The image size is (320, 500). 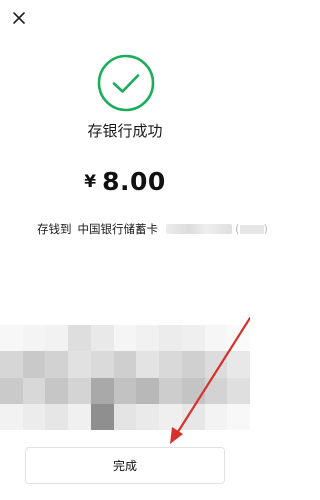 I want to click on close-icon, so click(x=19, y=18).